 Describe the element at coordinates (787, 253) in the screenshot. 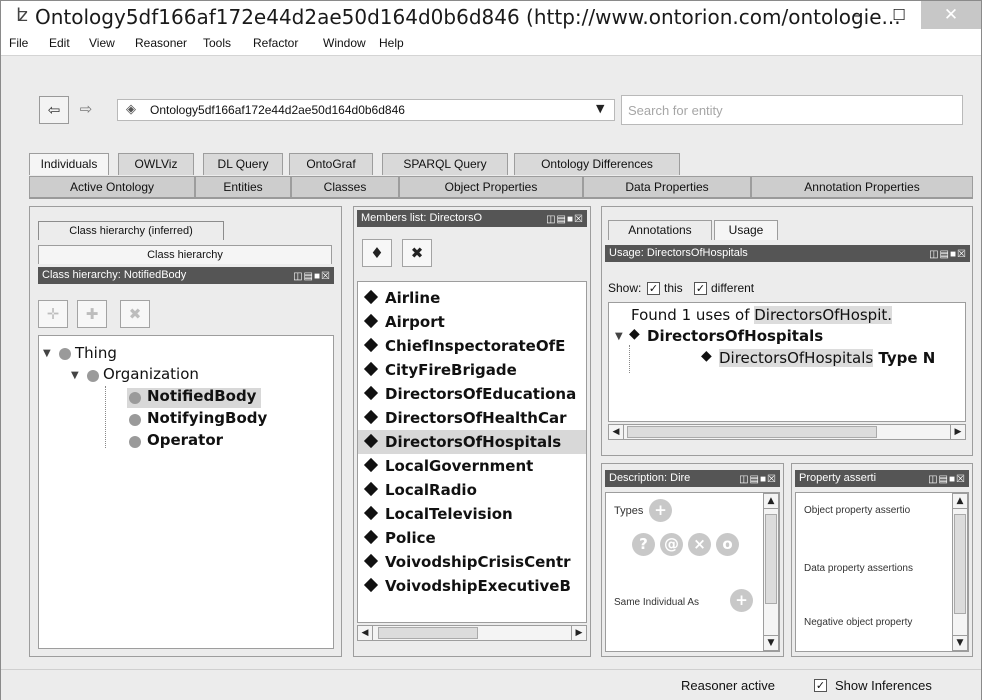

I see `usage-header: Usage: DirectorsOfHospitals ◫▤■☒` at that location.